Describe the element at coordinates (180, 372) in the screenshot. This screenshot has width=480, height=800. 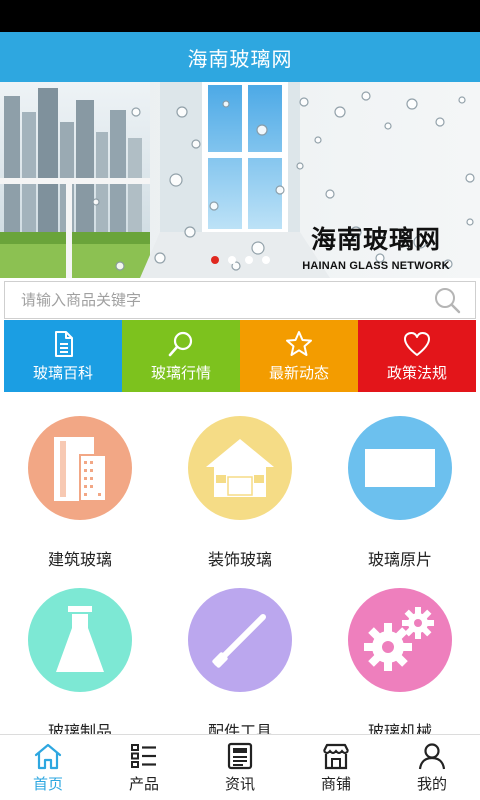
I see `quick-nav-label: 玻璃行情` at that location.